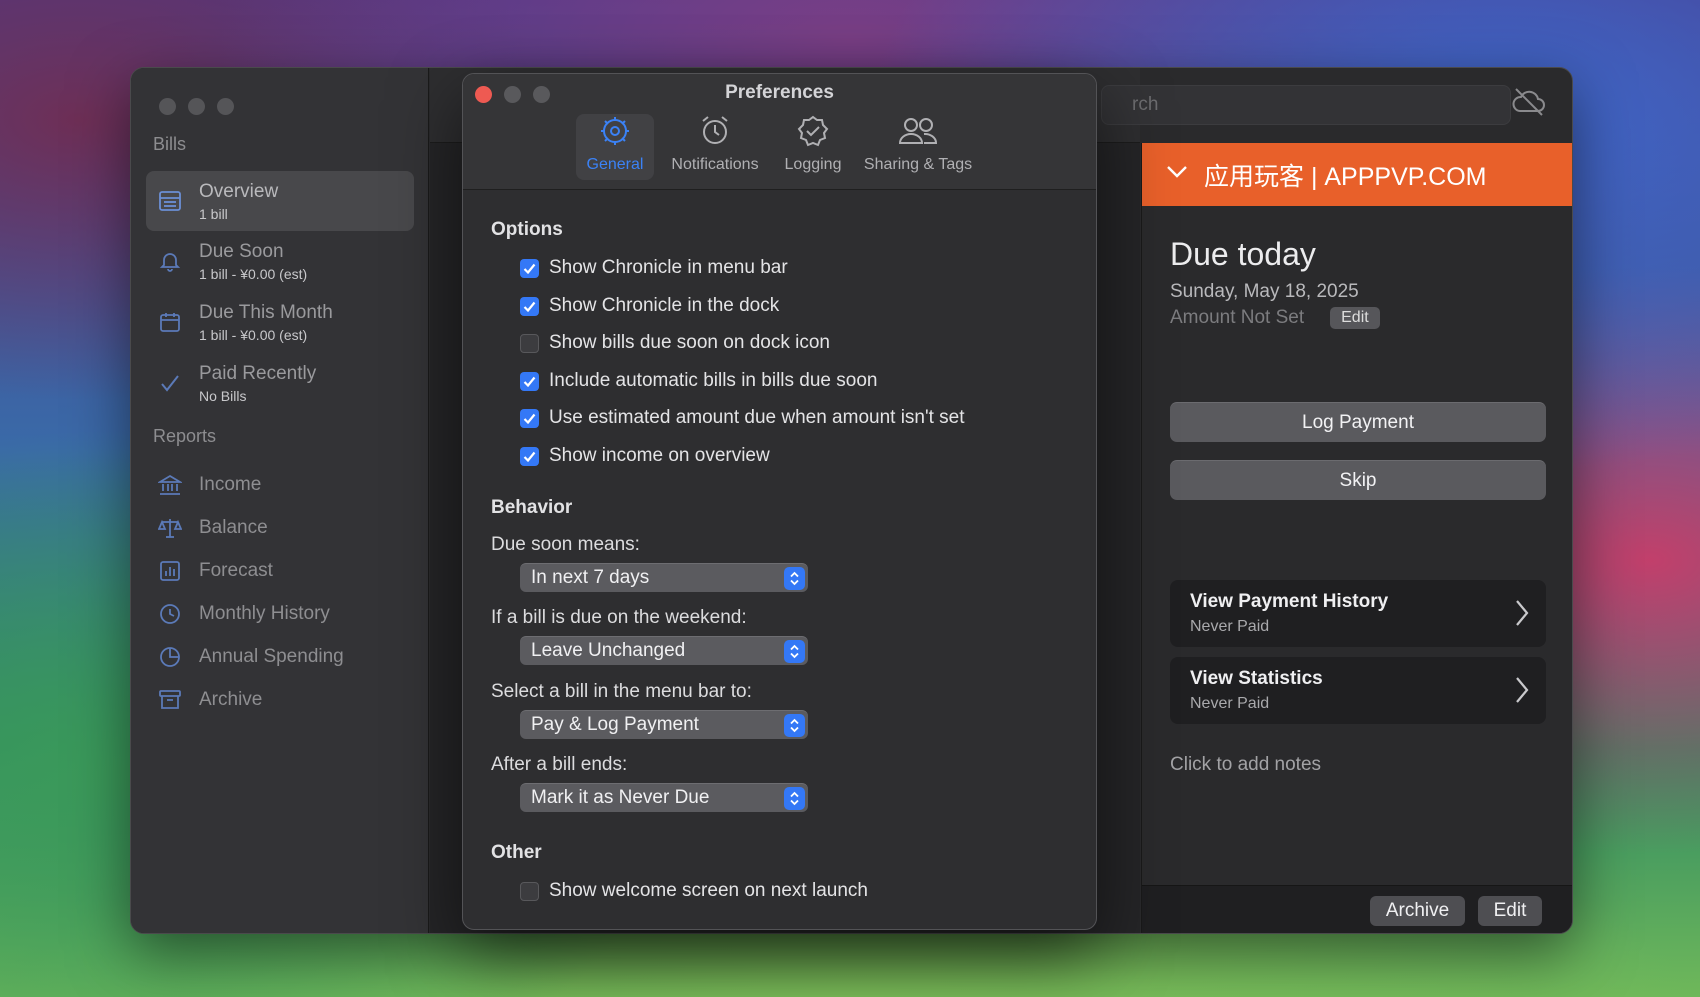  Describe the element at coordinates (620, 797) in the screenshot. I see `select-value: Mark it as Never Due` at that location.